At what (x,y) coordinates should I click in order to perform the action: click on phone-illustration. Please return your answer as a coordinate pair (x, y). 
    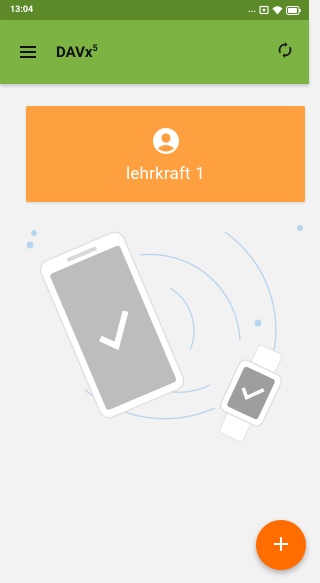
    Looking at the image, I should click on (112, 325).